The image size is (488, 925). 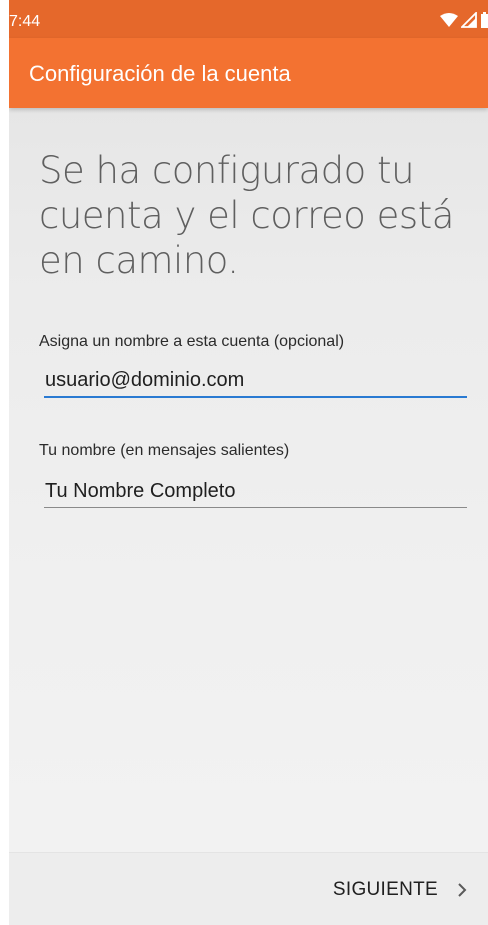 I want to click on account-name-underline, so click(x=255, y=397).